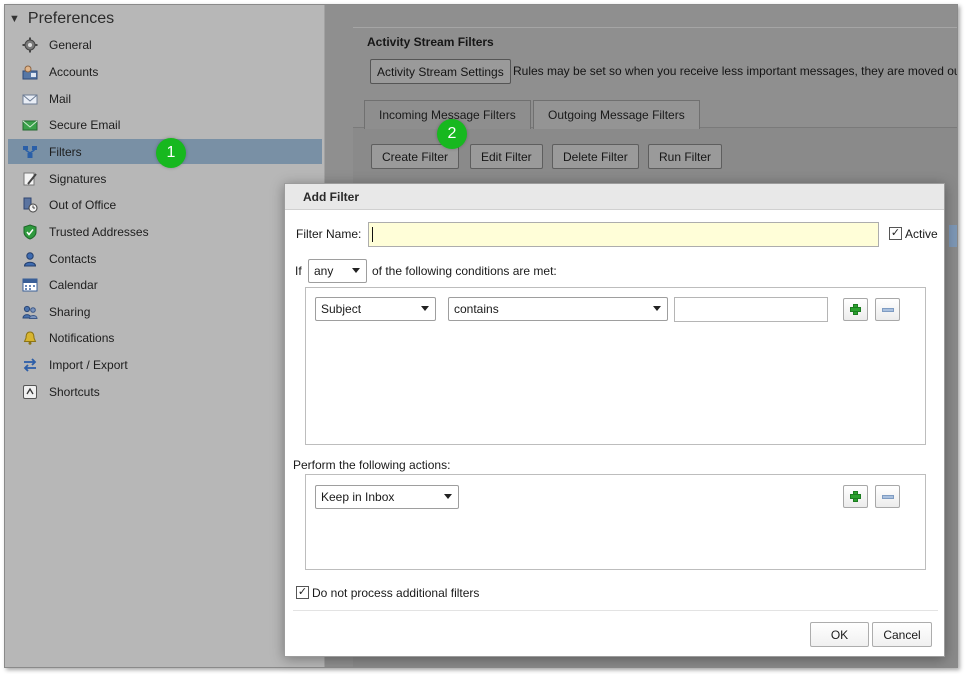 This screenshot has width=966, height=674. Describe the element at coordinates (614, 197) in the screenshot. I see `dialog-title: Add Filter` at that location.